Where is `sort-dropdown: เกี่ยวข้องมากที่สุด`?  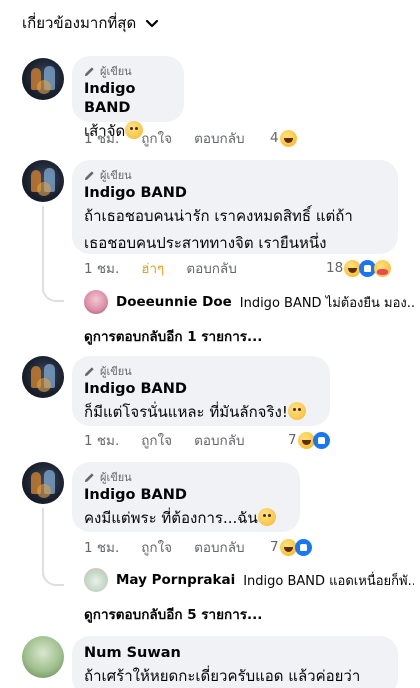
sort-dropdown: เกี่ยวข้องมากที่สุด is located at coordinates (91, 23).